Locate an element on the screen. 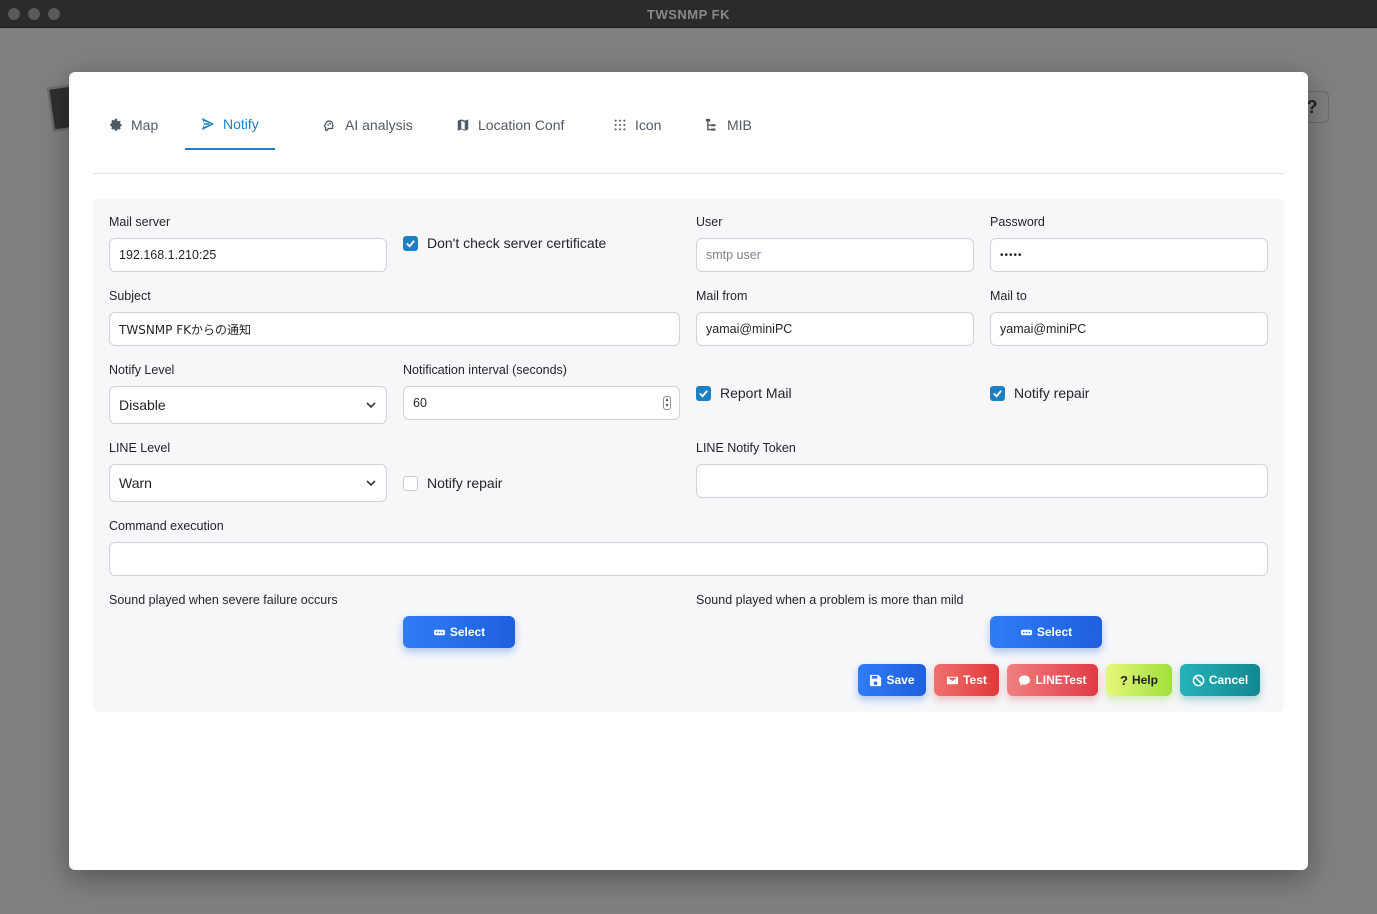  user-input: smtp user is located at coordinates (835, 255).